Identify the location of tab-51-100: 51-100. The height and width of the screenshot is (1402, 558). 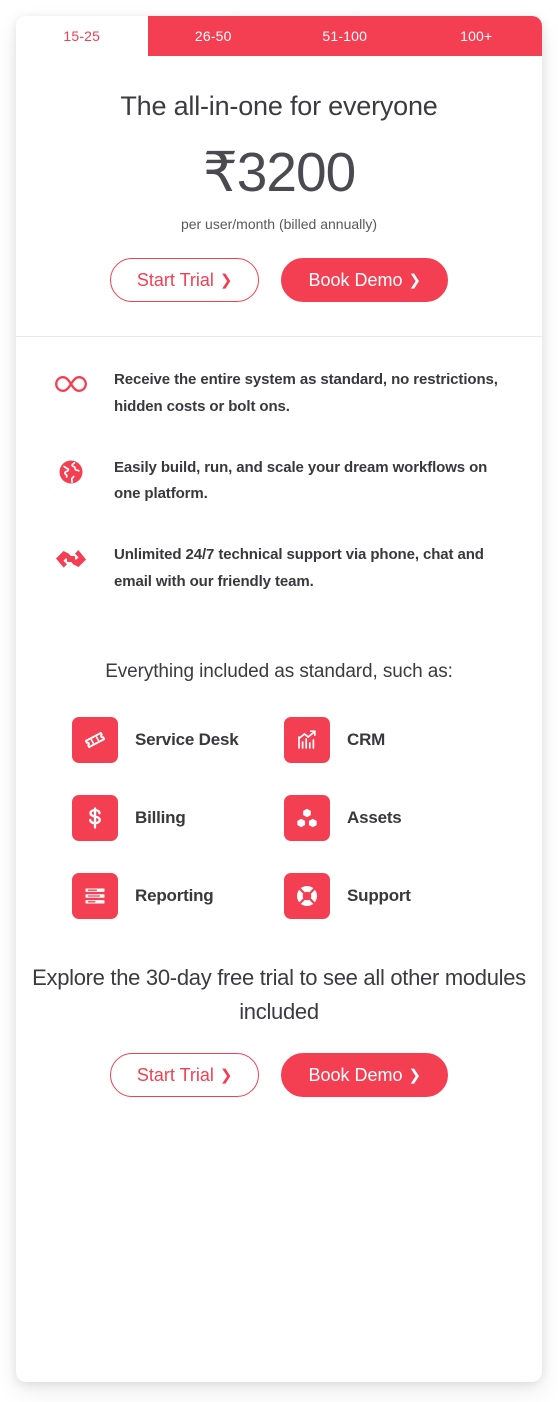
(345, 36).